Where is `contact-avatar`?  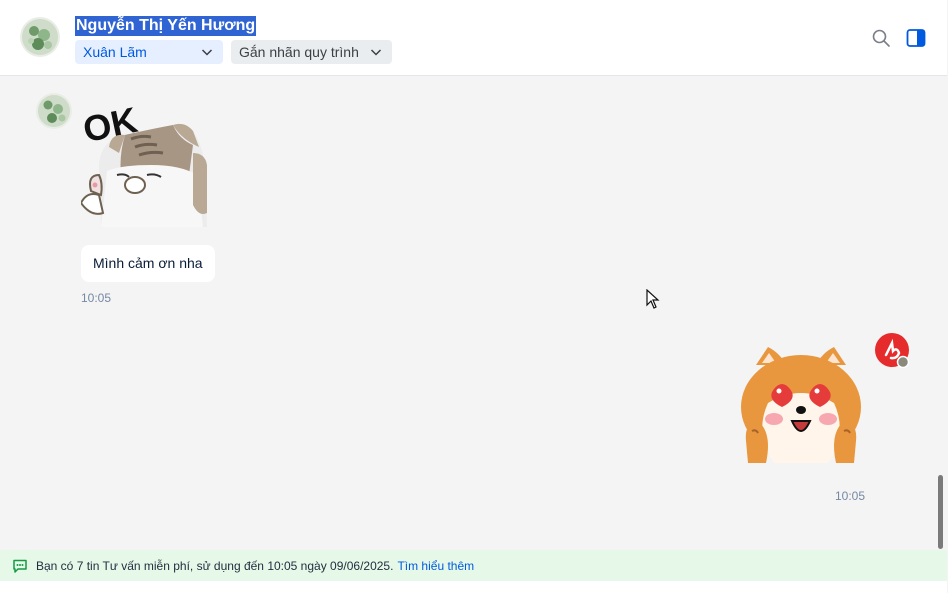
contact-avatar is located at coordinates (40, 37).